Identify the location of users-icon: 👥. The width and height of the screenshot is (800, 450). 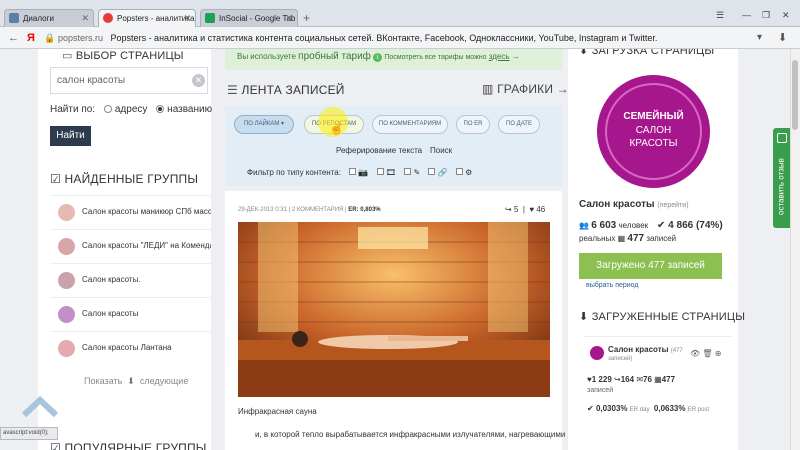
(584, 225).